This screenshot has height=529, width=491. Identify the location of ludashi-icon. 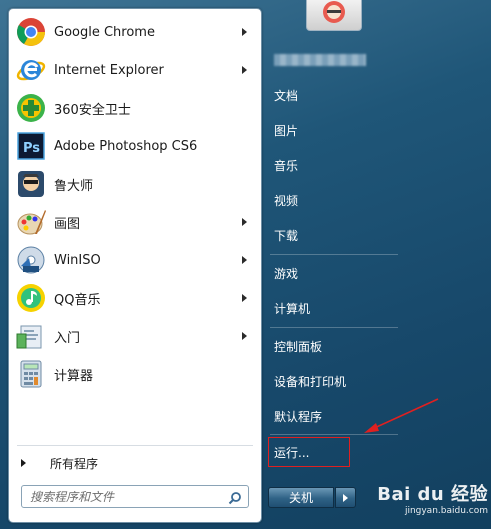
(31, 184).